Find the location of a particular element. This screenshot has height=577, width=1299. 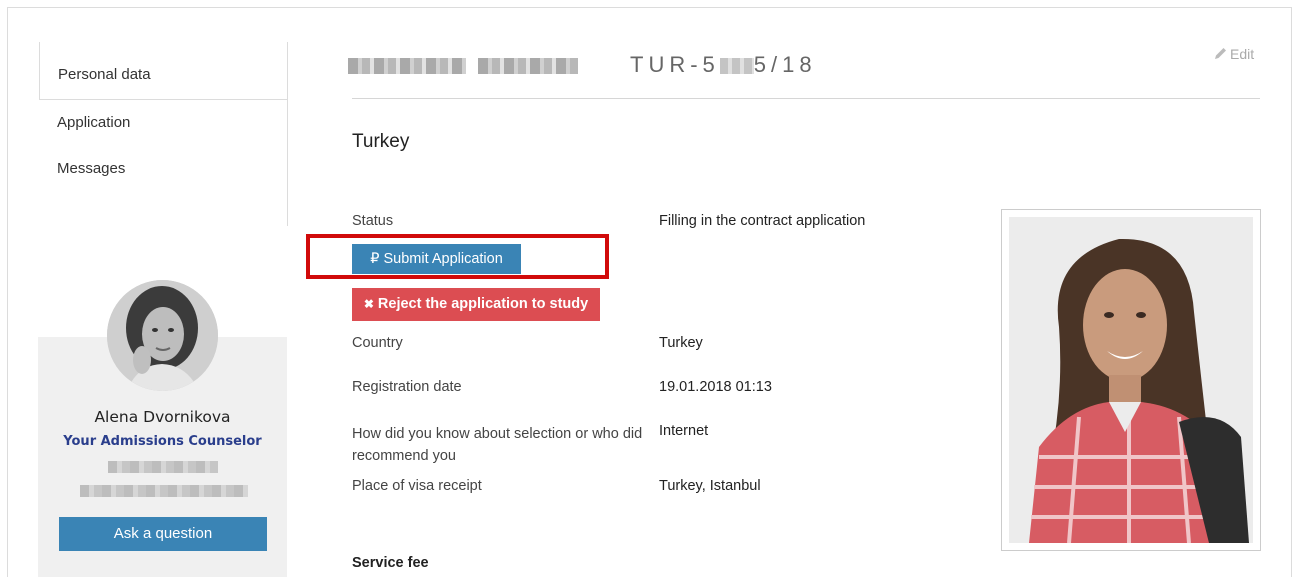

application-id: TUR-5 5/18 is located at coordinates (723, 65).